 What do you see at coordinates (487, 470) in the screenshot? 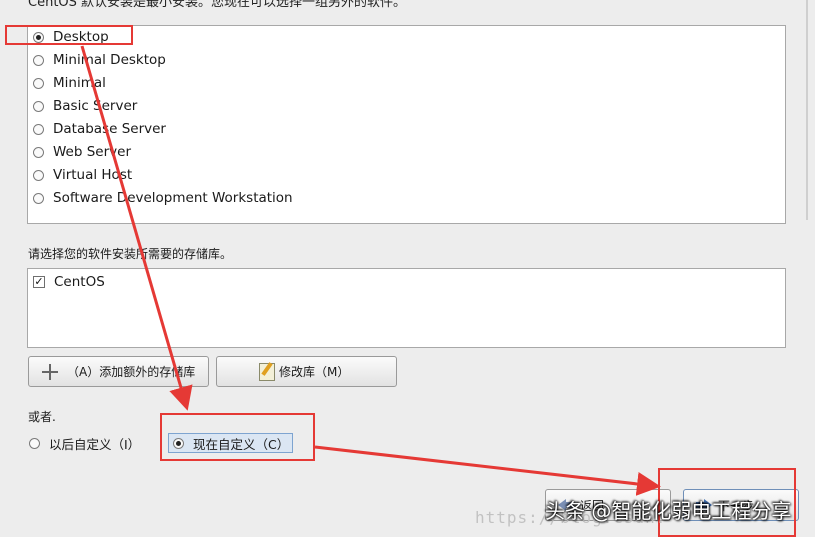
I see `arrow-customize-to-next` at bounding box center [487, 470].